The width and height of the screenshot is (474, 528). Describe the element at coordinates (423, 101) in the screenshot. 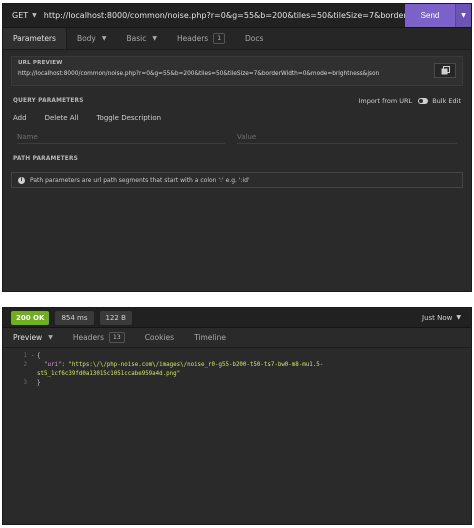

I see `bulk-edit-toggle` at that location.